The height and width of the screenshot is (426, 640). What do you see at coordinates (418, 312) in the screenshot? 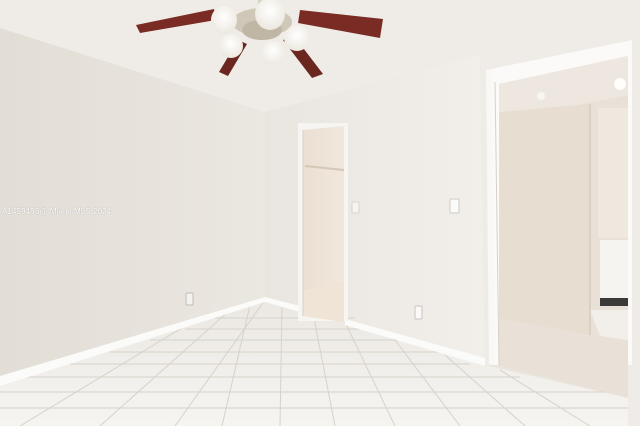
I see `electrical-outlet` at bounding box center [418, 312].